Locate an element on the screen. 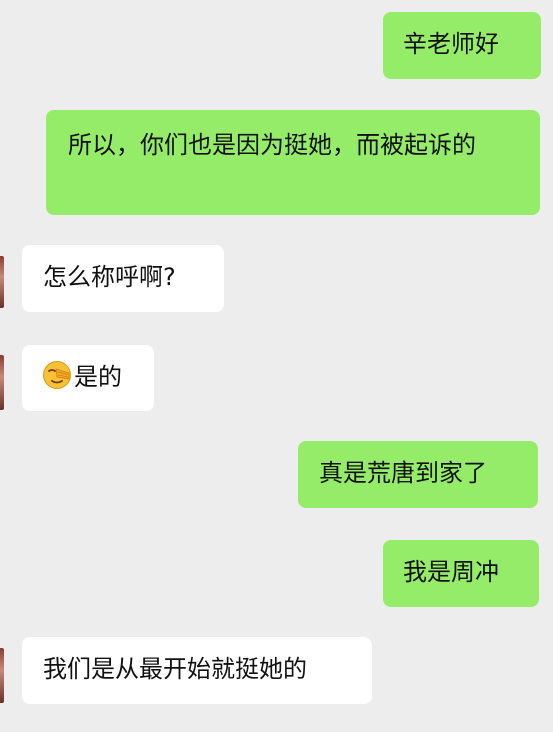 This screenshot has height=732, width=553. sent-message-bubble: 我是周冲 is located at coordinates (461, 573).